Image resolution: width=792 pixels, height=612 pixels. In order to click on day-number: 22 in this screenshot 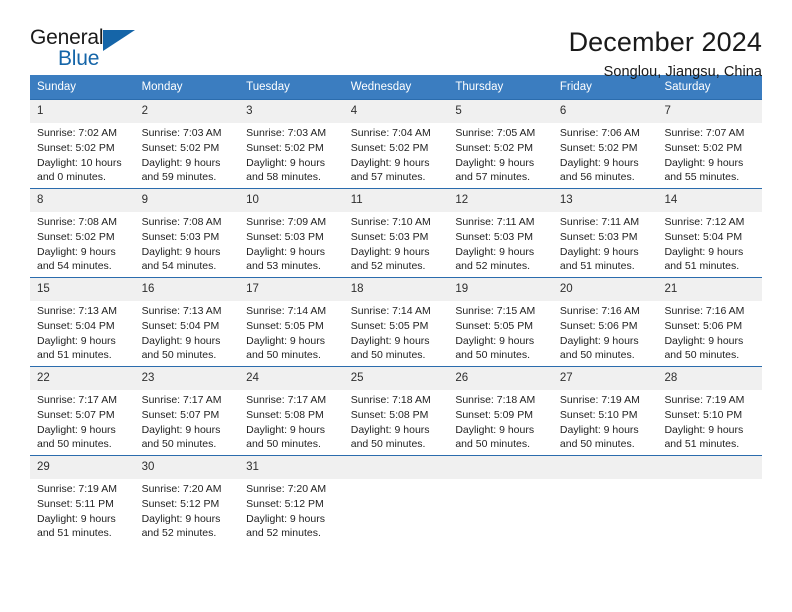, I will do `click(82, 378)`.